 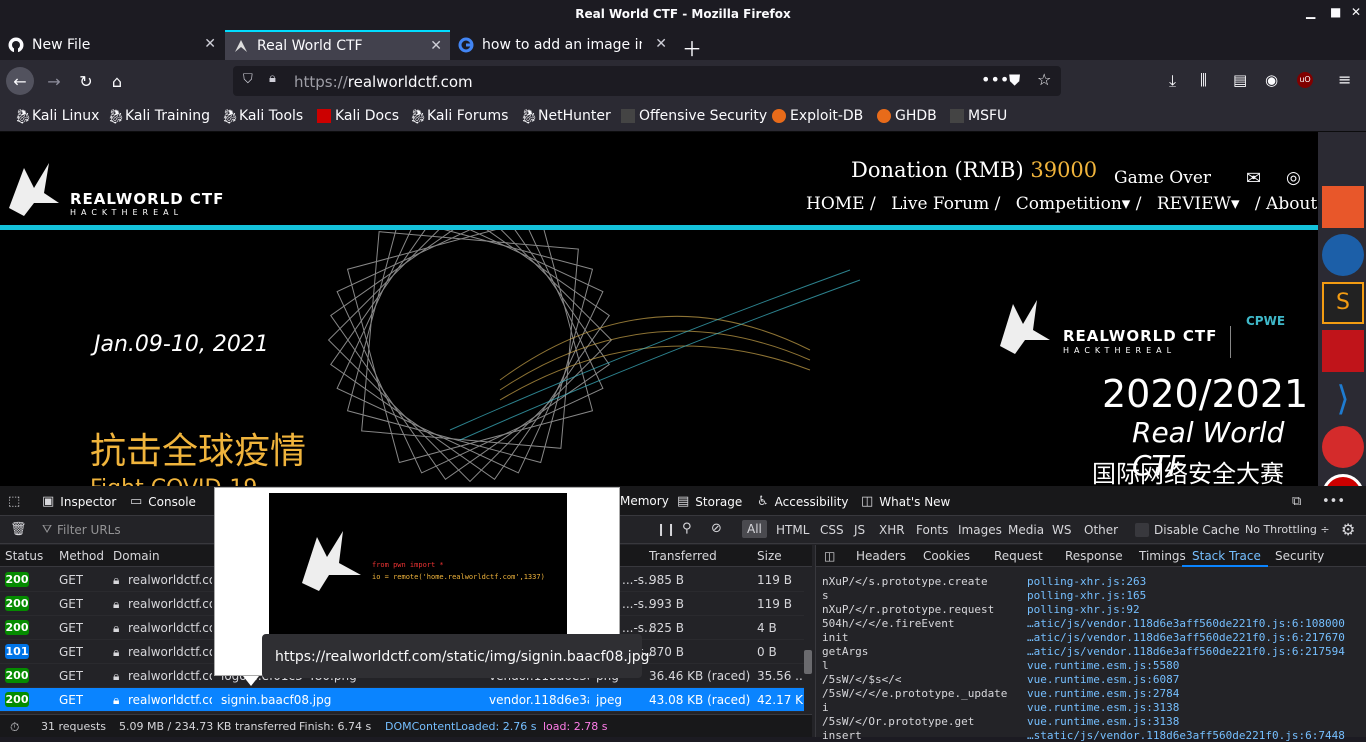 I want to click on tab-timings: Timings, so click(x=1162, y=556).